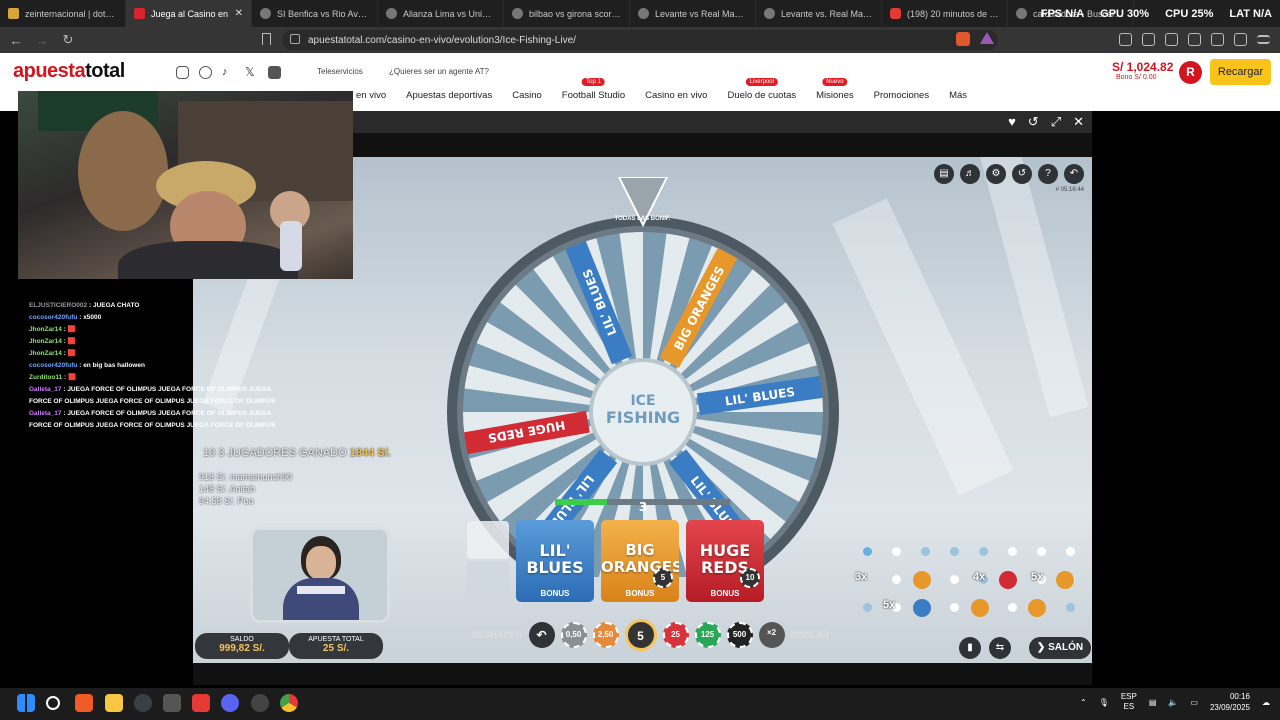  Describe the element at coordinates (226, 501) in the screenshot. I see `winner-entry: 94.58 S/. Poo` at that location.